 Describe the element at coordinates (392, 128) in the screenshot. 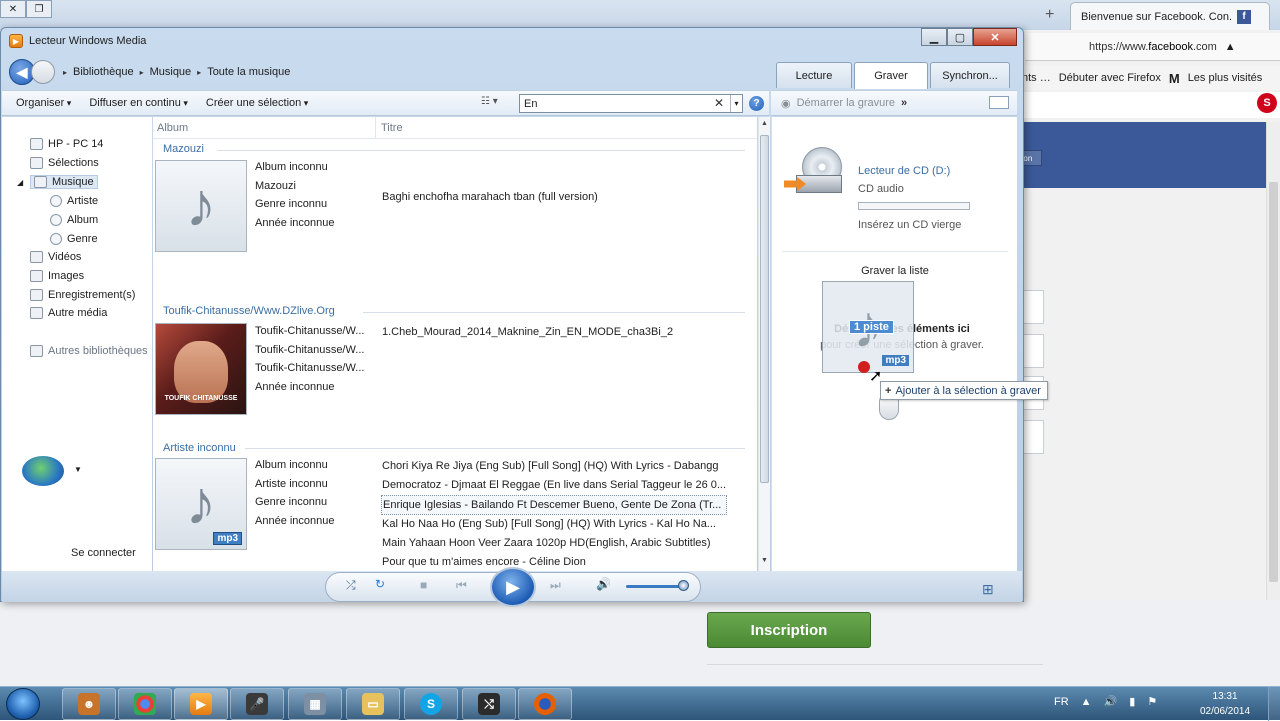

I see `column-titre: Titre` at that location.